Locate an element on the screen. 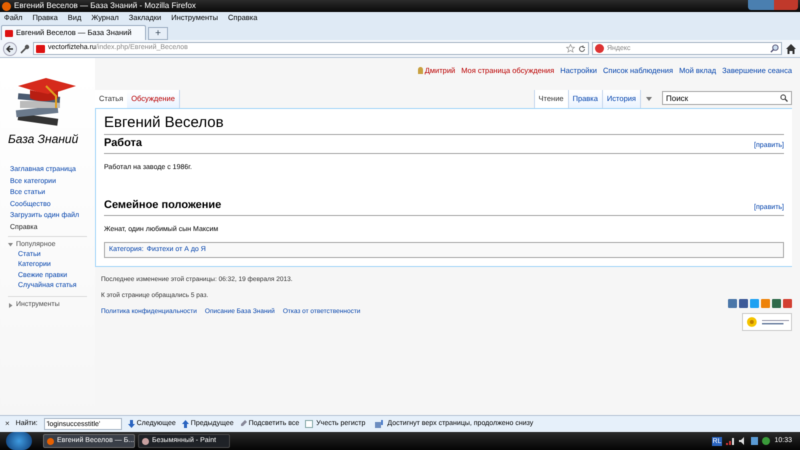 The image size is (800, 450). reload-icon is located at coordinates (582, 48).